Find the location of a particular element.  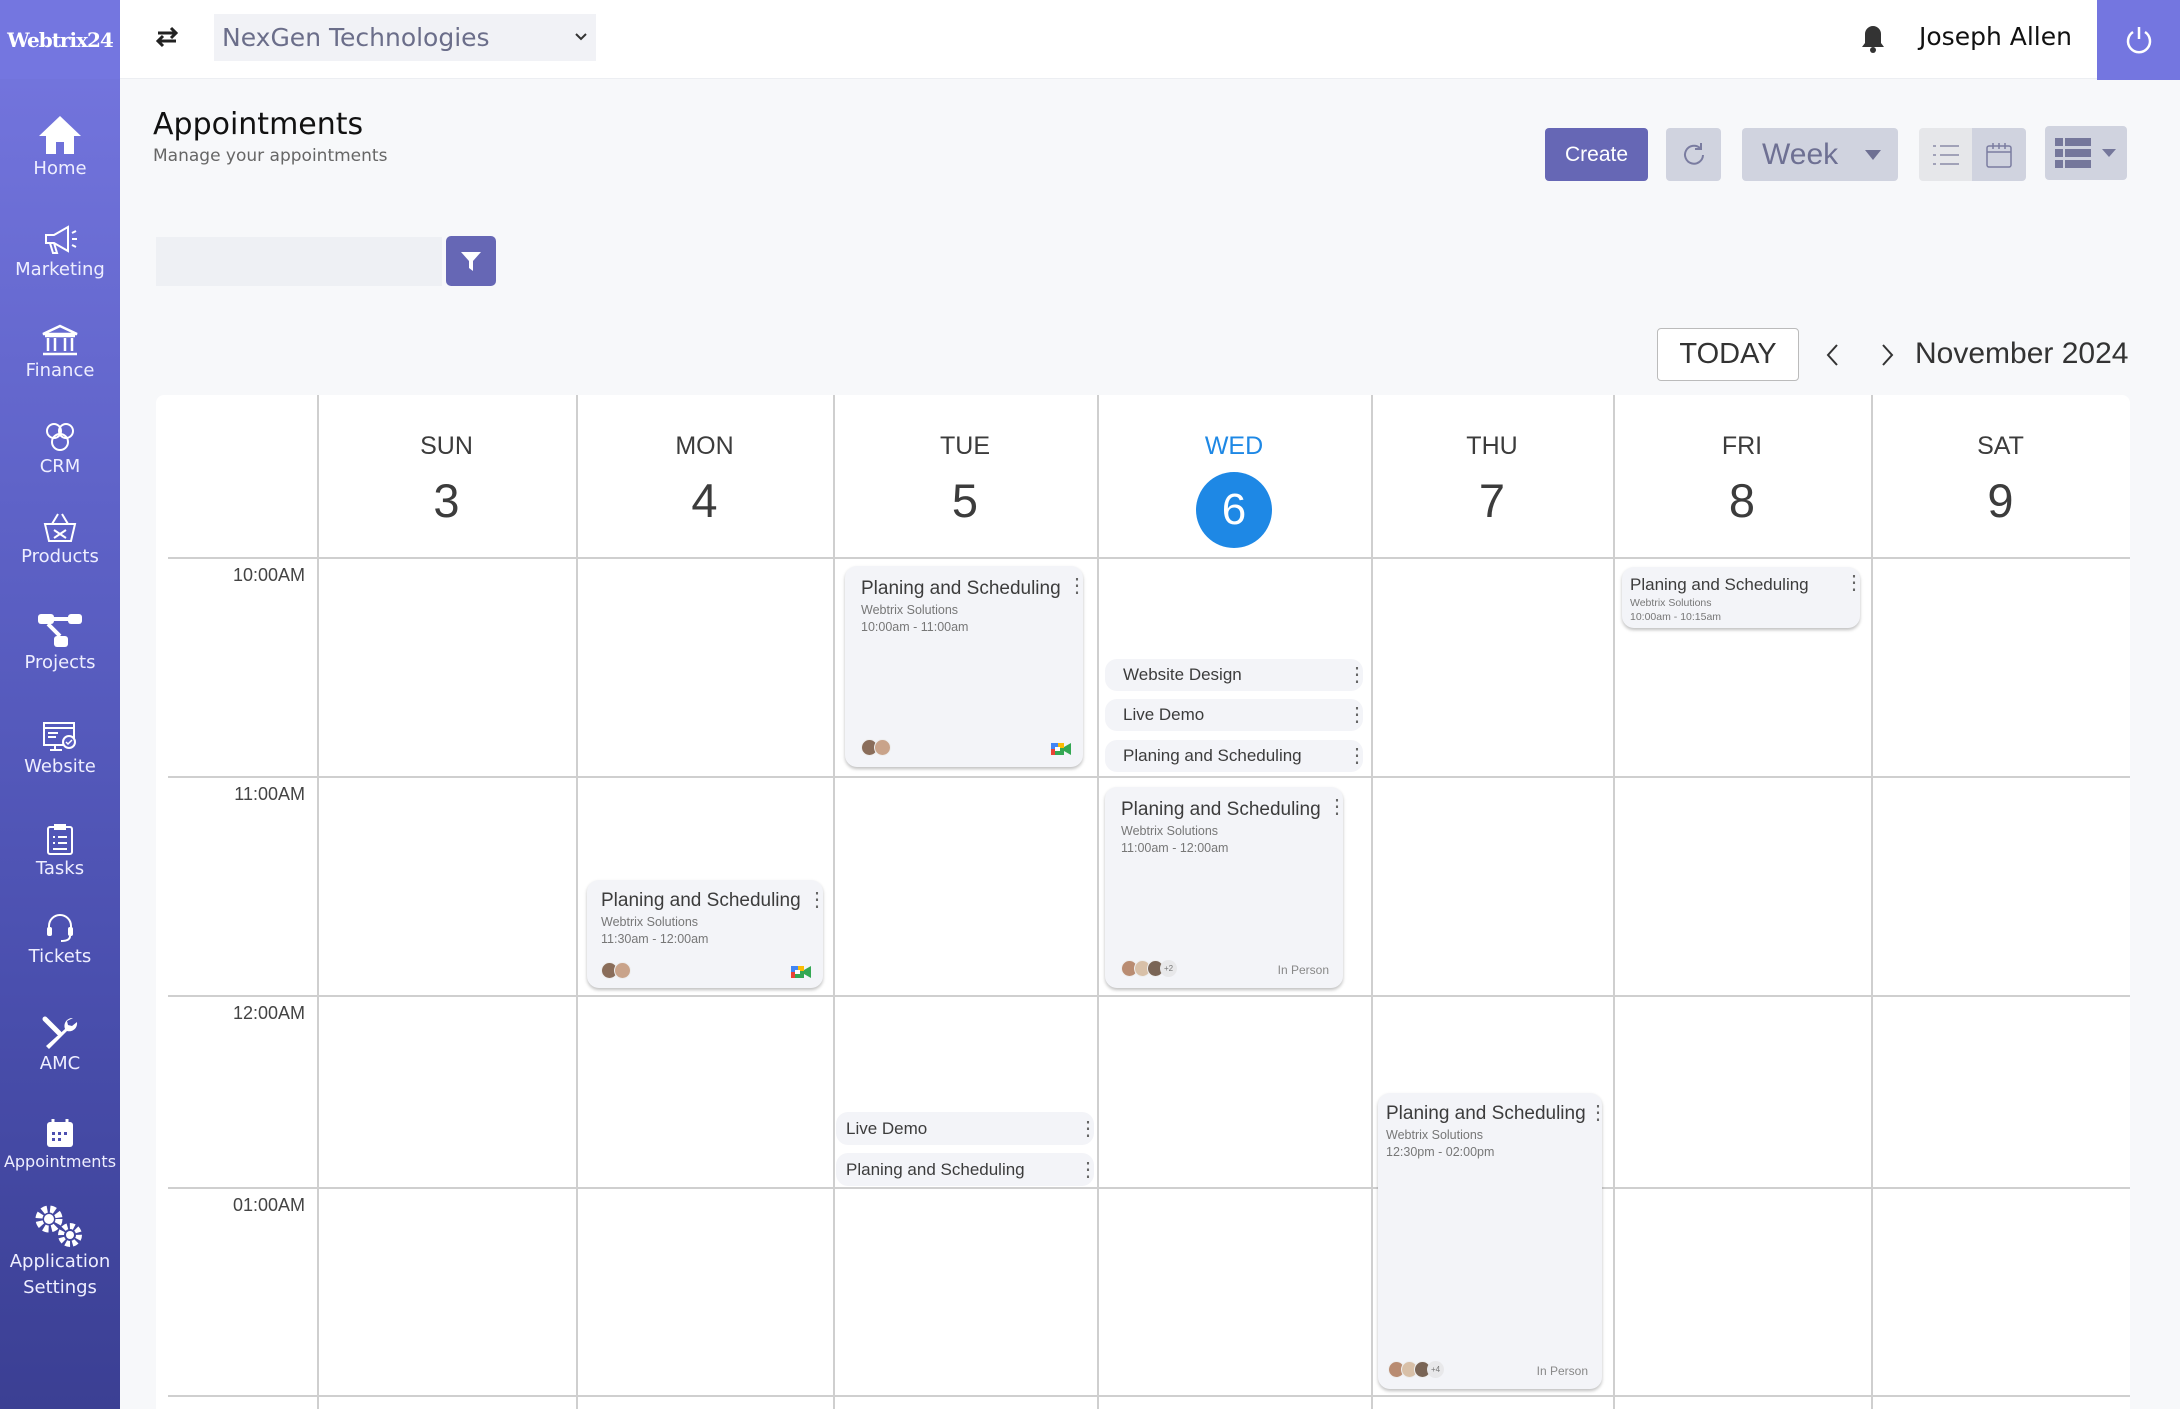

filter-button is located at coordinates (471, 261).